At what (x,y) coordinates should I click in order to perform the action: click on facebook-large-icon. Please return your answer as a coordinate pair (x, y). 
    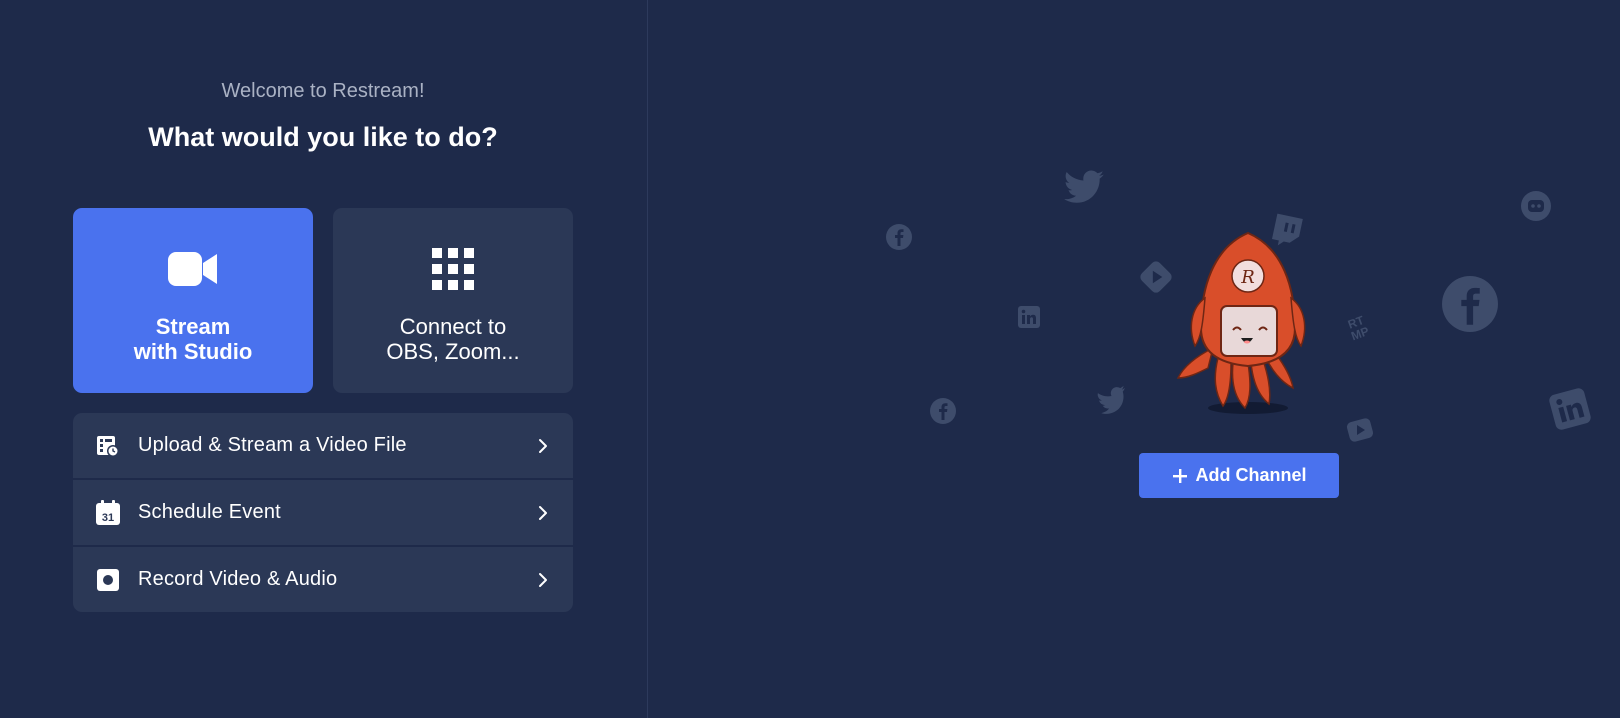
    Looking at the image, I should click on (1470, 304).